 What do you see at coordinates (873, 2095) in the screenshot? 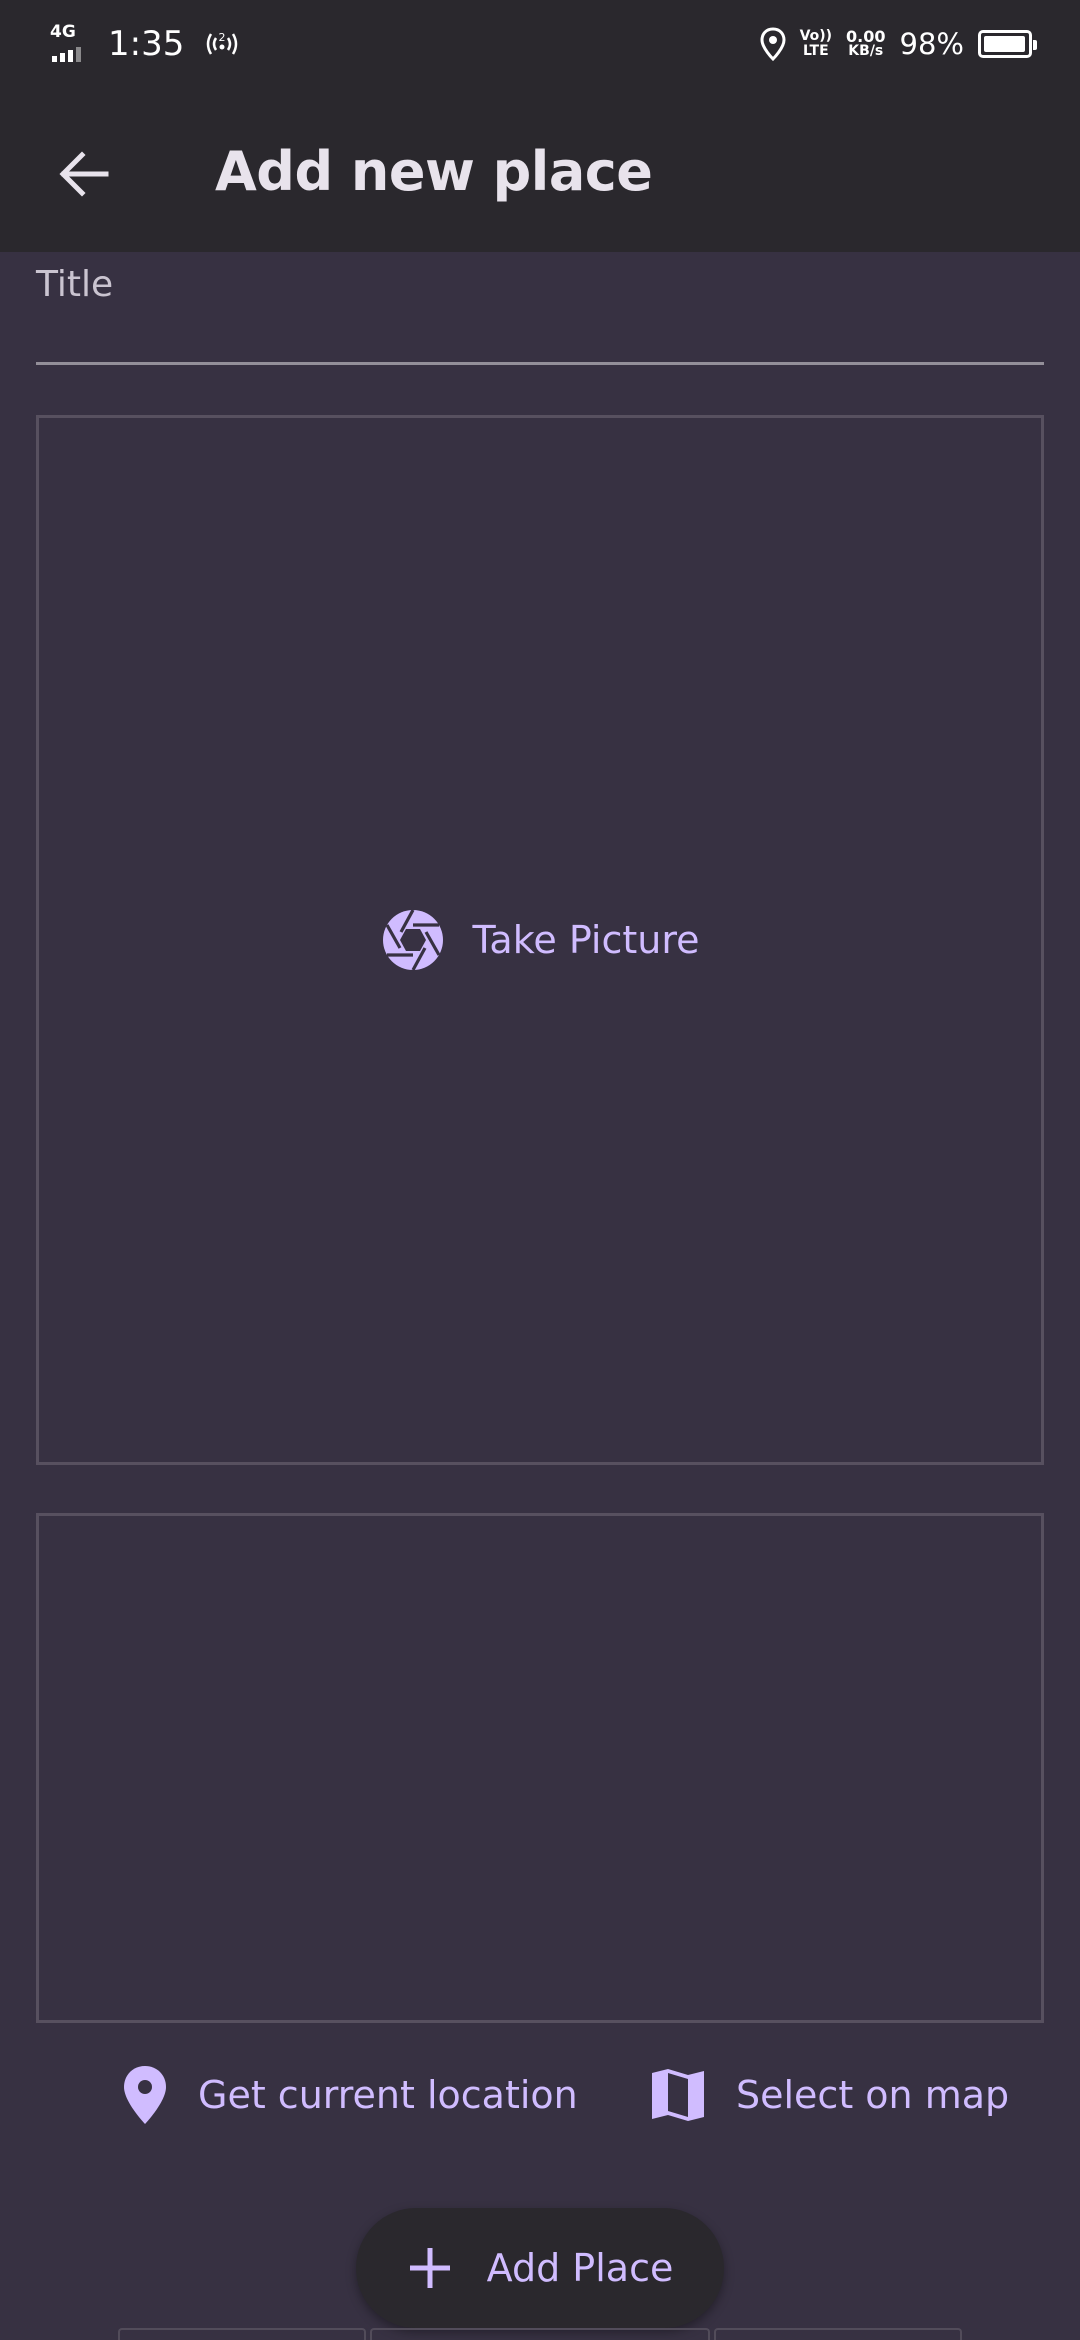
I see `select-on-map-label: Select on map` at bounding box center [873, 2095].